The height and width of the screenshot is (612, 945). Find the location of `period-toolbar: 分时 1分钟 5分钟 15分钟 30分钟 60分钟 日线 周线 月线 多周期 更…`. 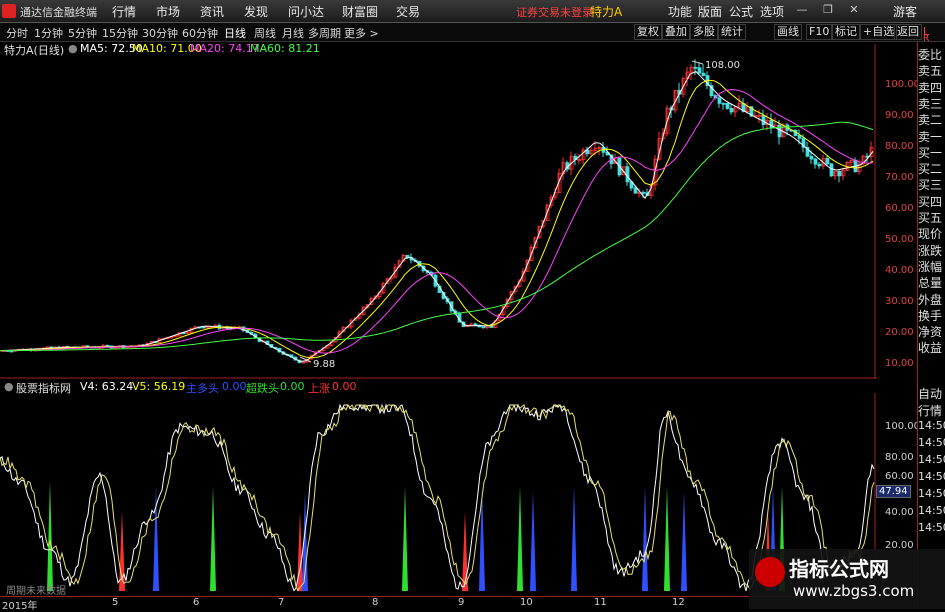

period-toolbar: 分时 1分钟 5分钟 15分钟 30分钟 60分钟 日线 周线 月线 多周期 更… is located at coordinates (472, 32).